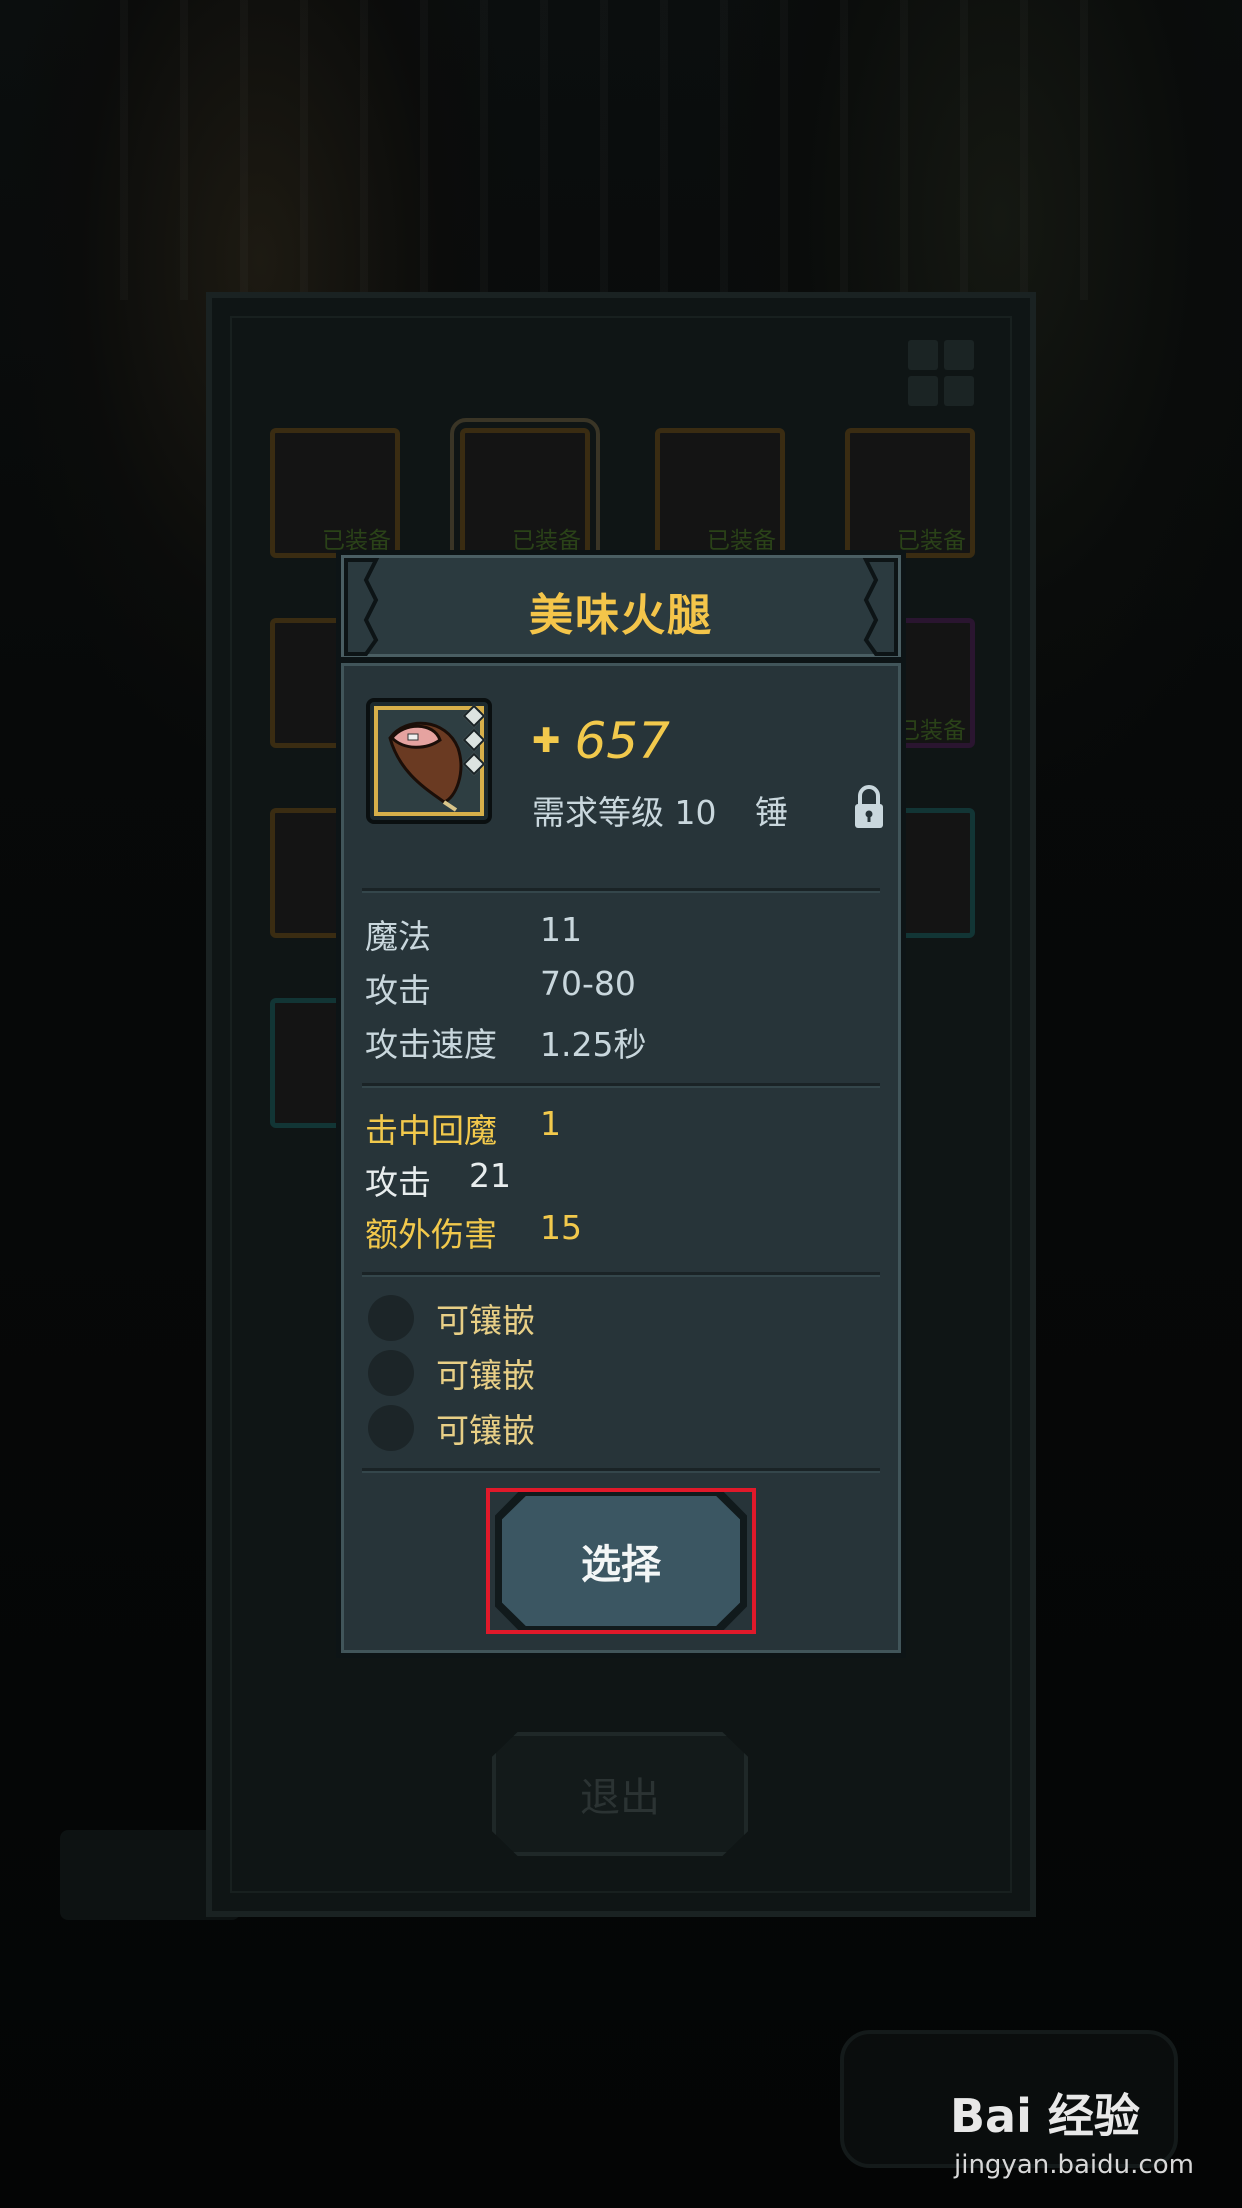 The image size is (1242, 2208). What do you see at coordinates (525, 493) in the screenshot?
I see `inventory-slot-selected: 已装备` at bounding box center [525, 493].